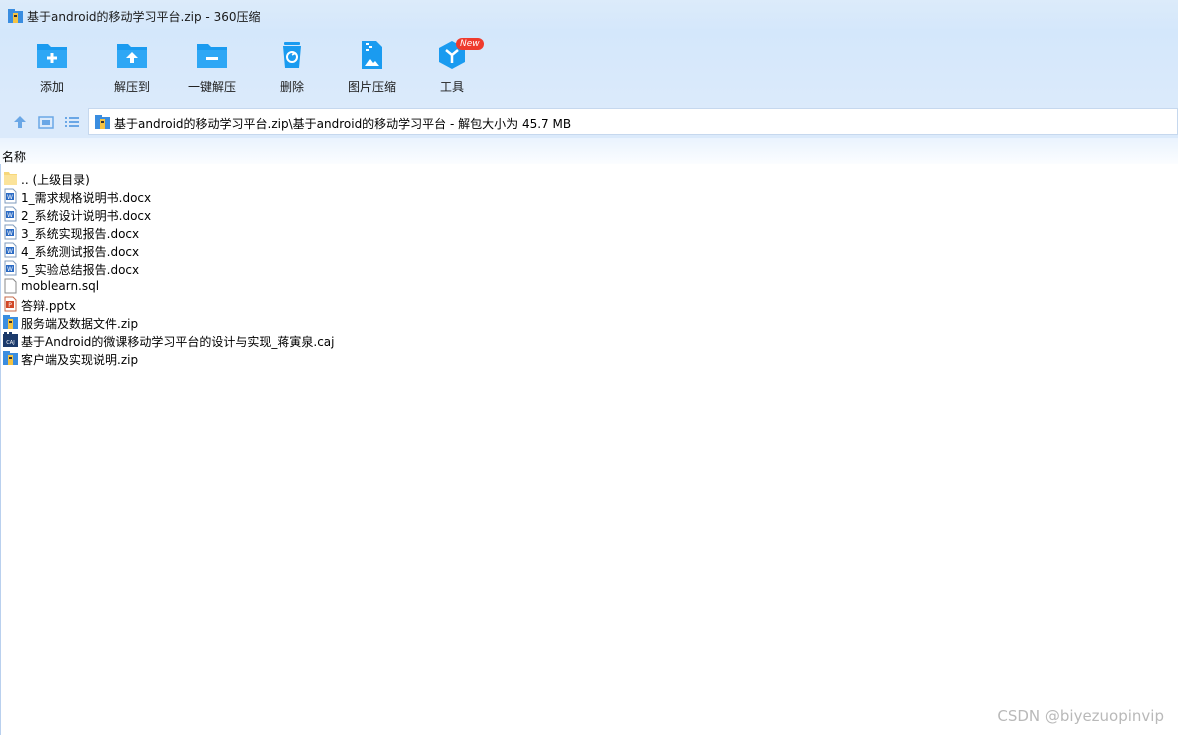 The image size is (1178, 735). What do you see at coordinates (212, 56) in the screenshot?
I see `one-click-extract-icon` at bounding box center [212, 56].